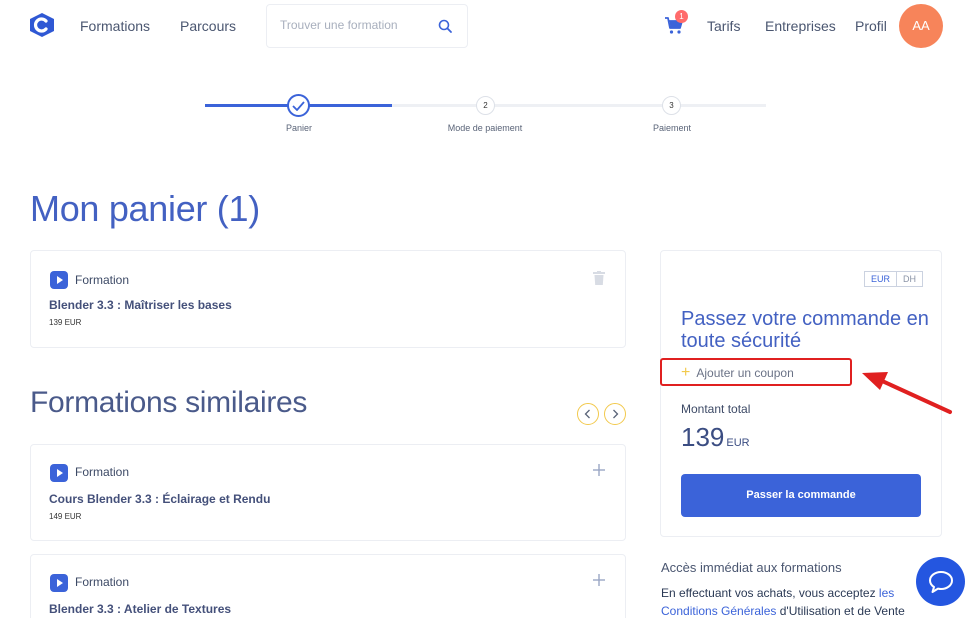 The width and height of the screenshot is (972, 618). Describe the element at coordinates (672, 128) in the screenshot. I see `step-3-label: Paiement` at that location.